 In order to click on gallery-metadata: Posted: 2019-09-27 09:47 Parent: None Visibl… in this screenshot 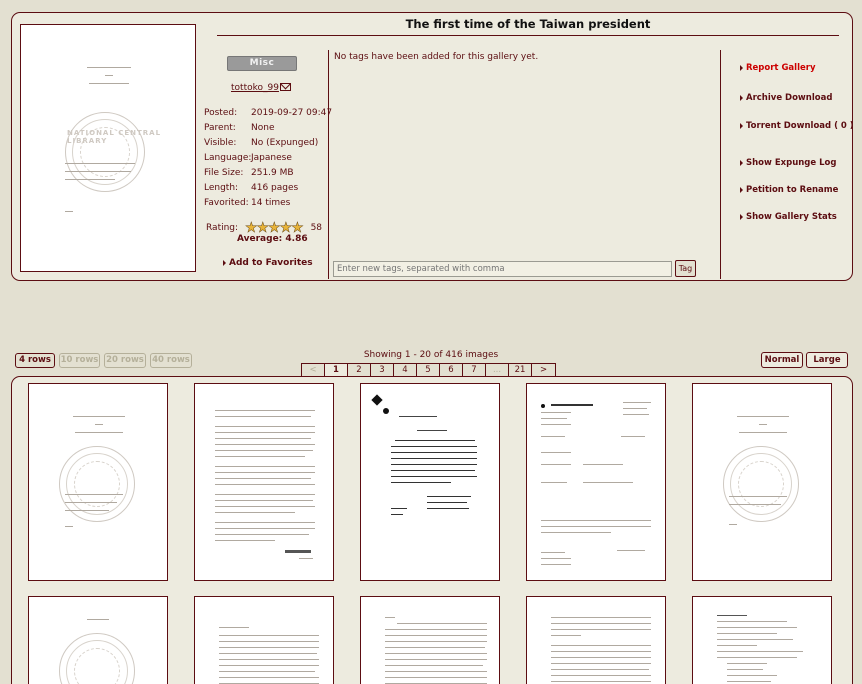, I will do `click(268, 158)`.